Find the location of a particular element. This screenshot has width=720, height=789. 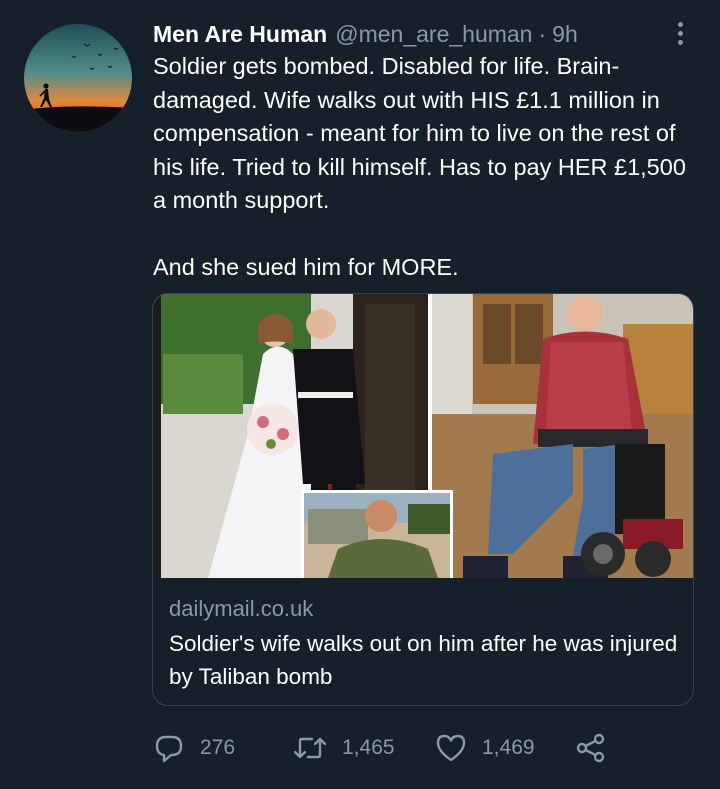

card-domain: dailymail.co.uk is located at coordinates (241, 608).